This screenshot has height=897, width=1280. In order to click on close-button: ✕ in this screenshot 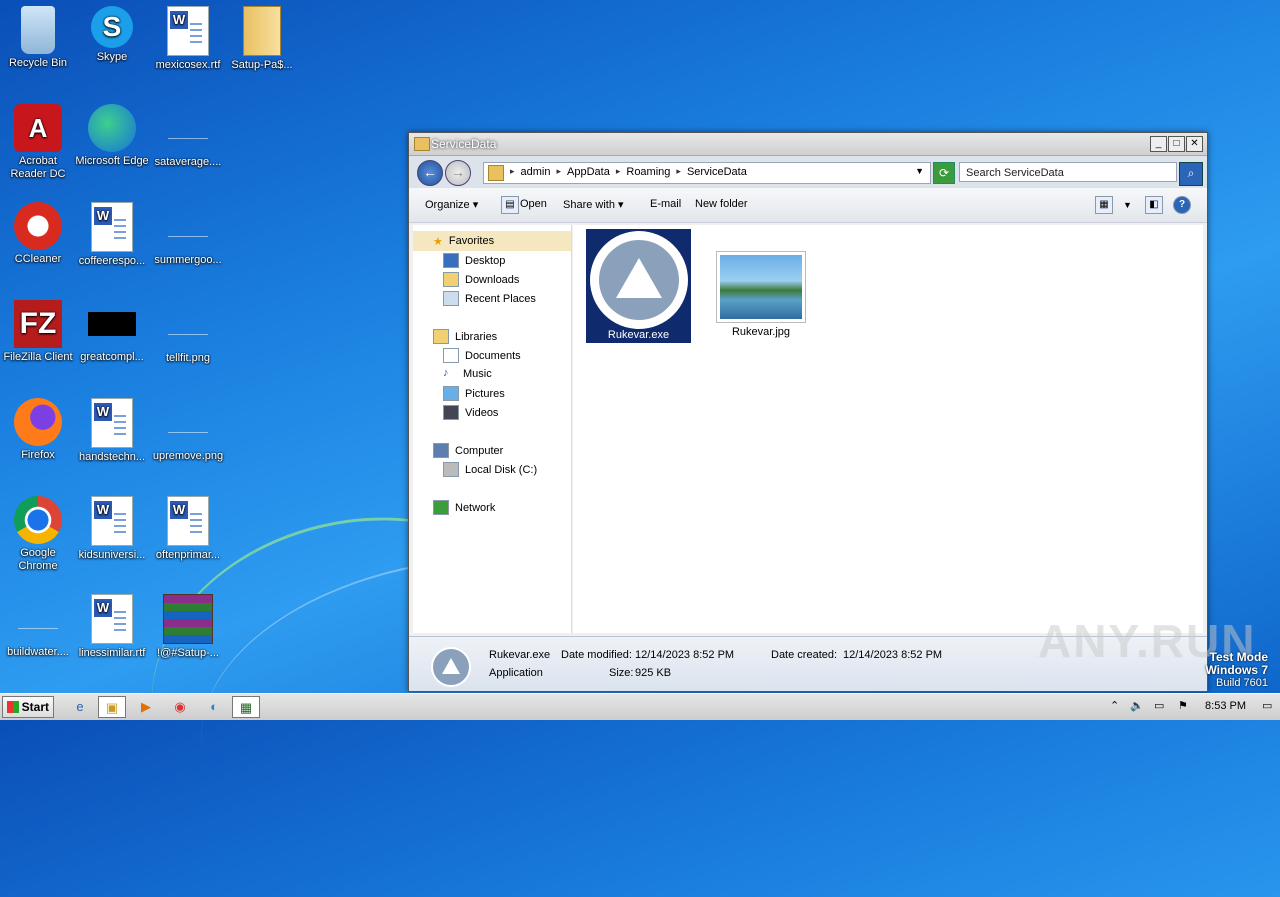, I will do `click(1194, 144)`.